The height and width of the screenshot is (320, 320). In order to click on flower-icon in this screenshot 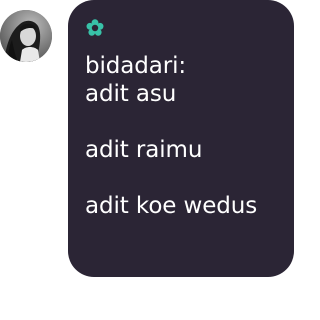, I will do `click(181, 28)`.